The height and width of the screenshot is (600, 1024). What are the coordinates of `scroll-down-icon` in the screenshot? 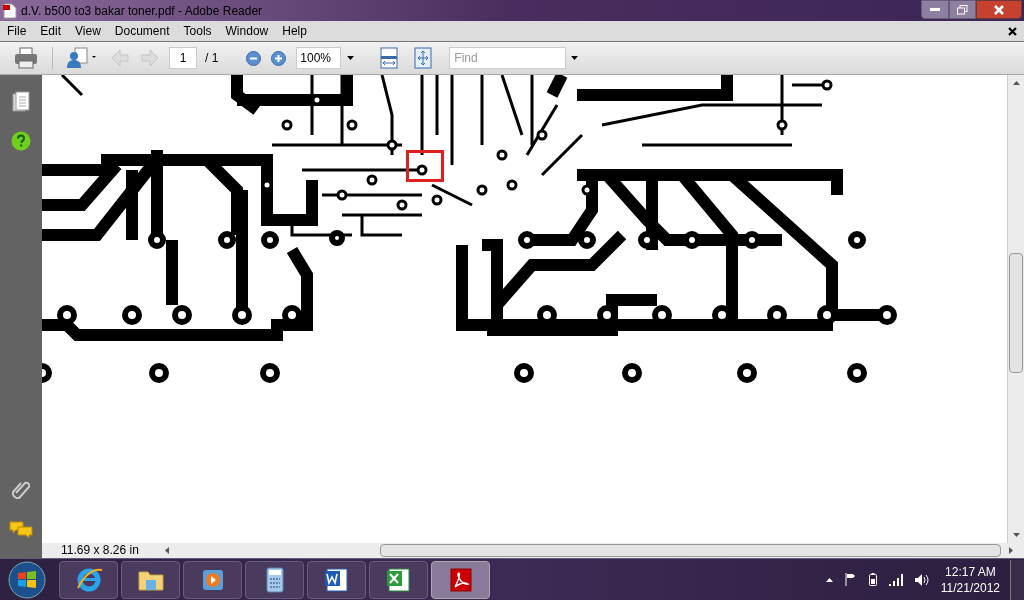 It's located at (1016, 535).